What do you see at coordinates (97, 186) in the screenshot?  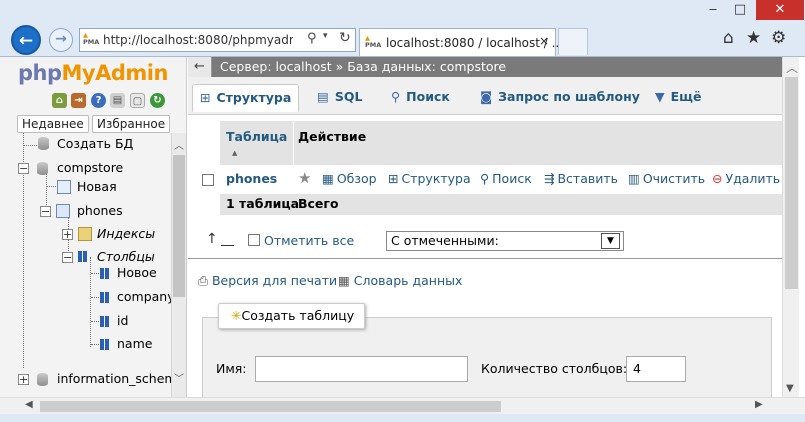 I see `tree-new-table: Новая` at bounding box center [97, 186].